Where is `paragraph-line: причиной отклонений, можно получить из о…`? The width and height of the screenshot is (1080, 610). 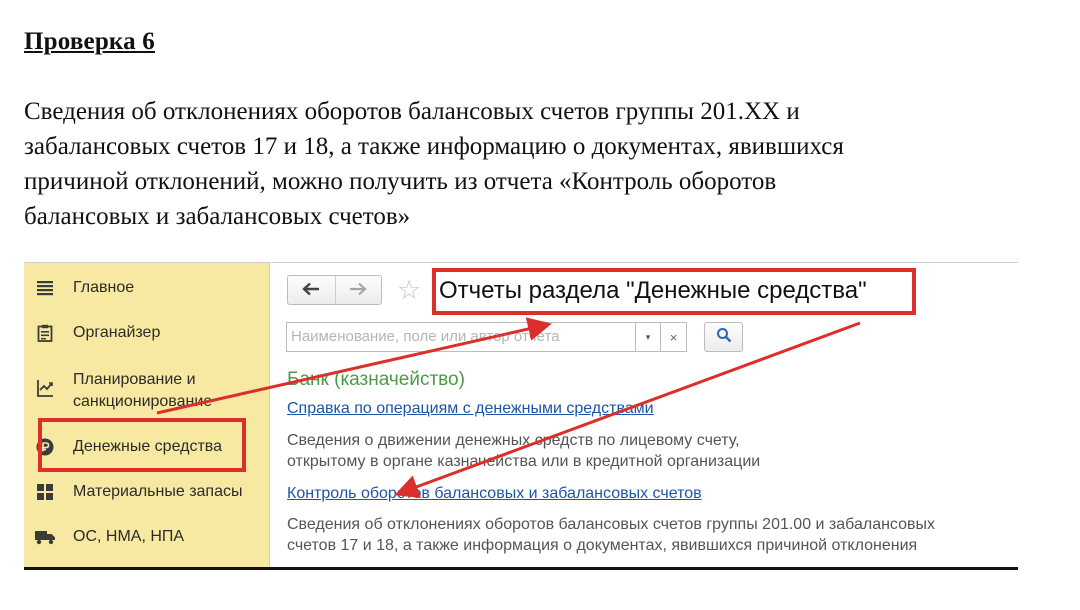 paragraph-line: причиной отклонений, можно получить из о… is located at coordinates (400, 181).